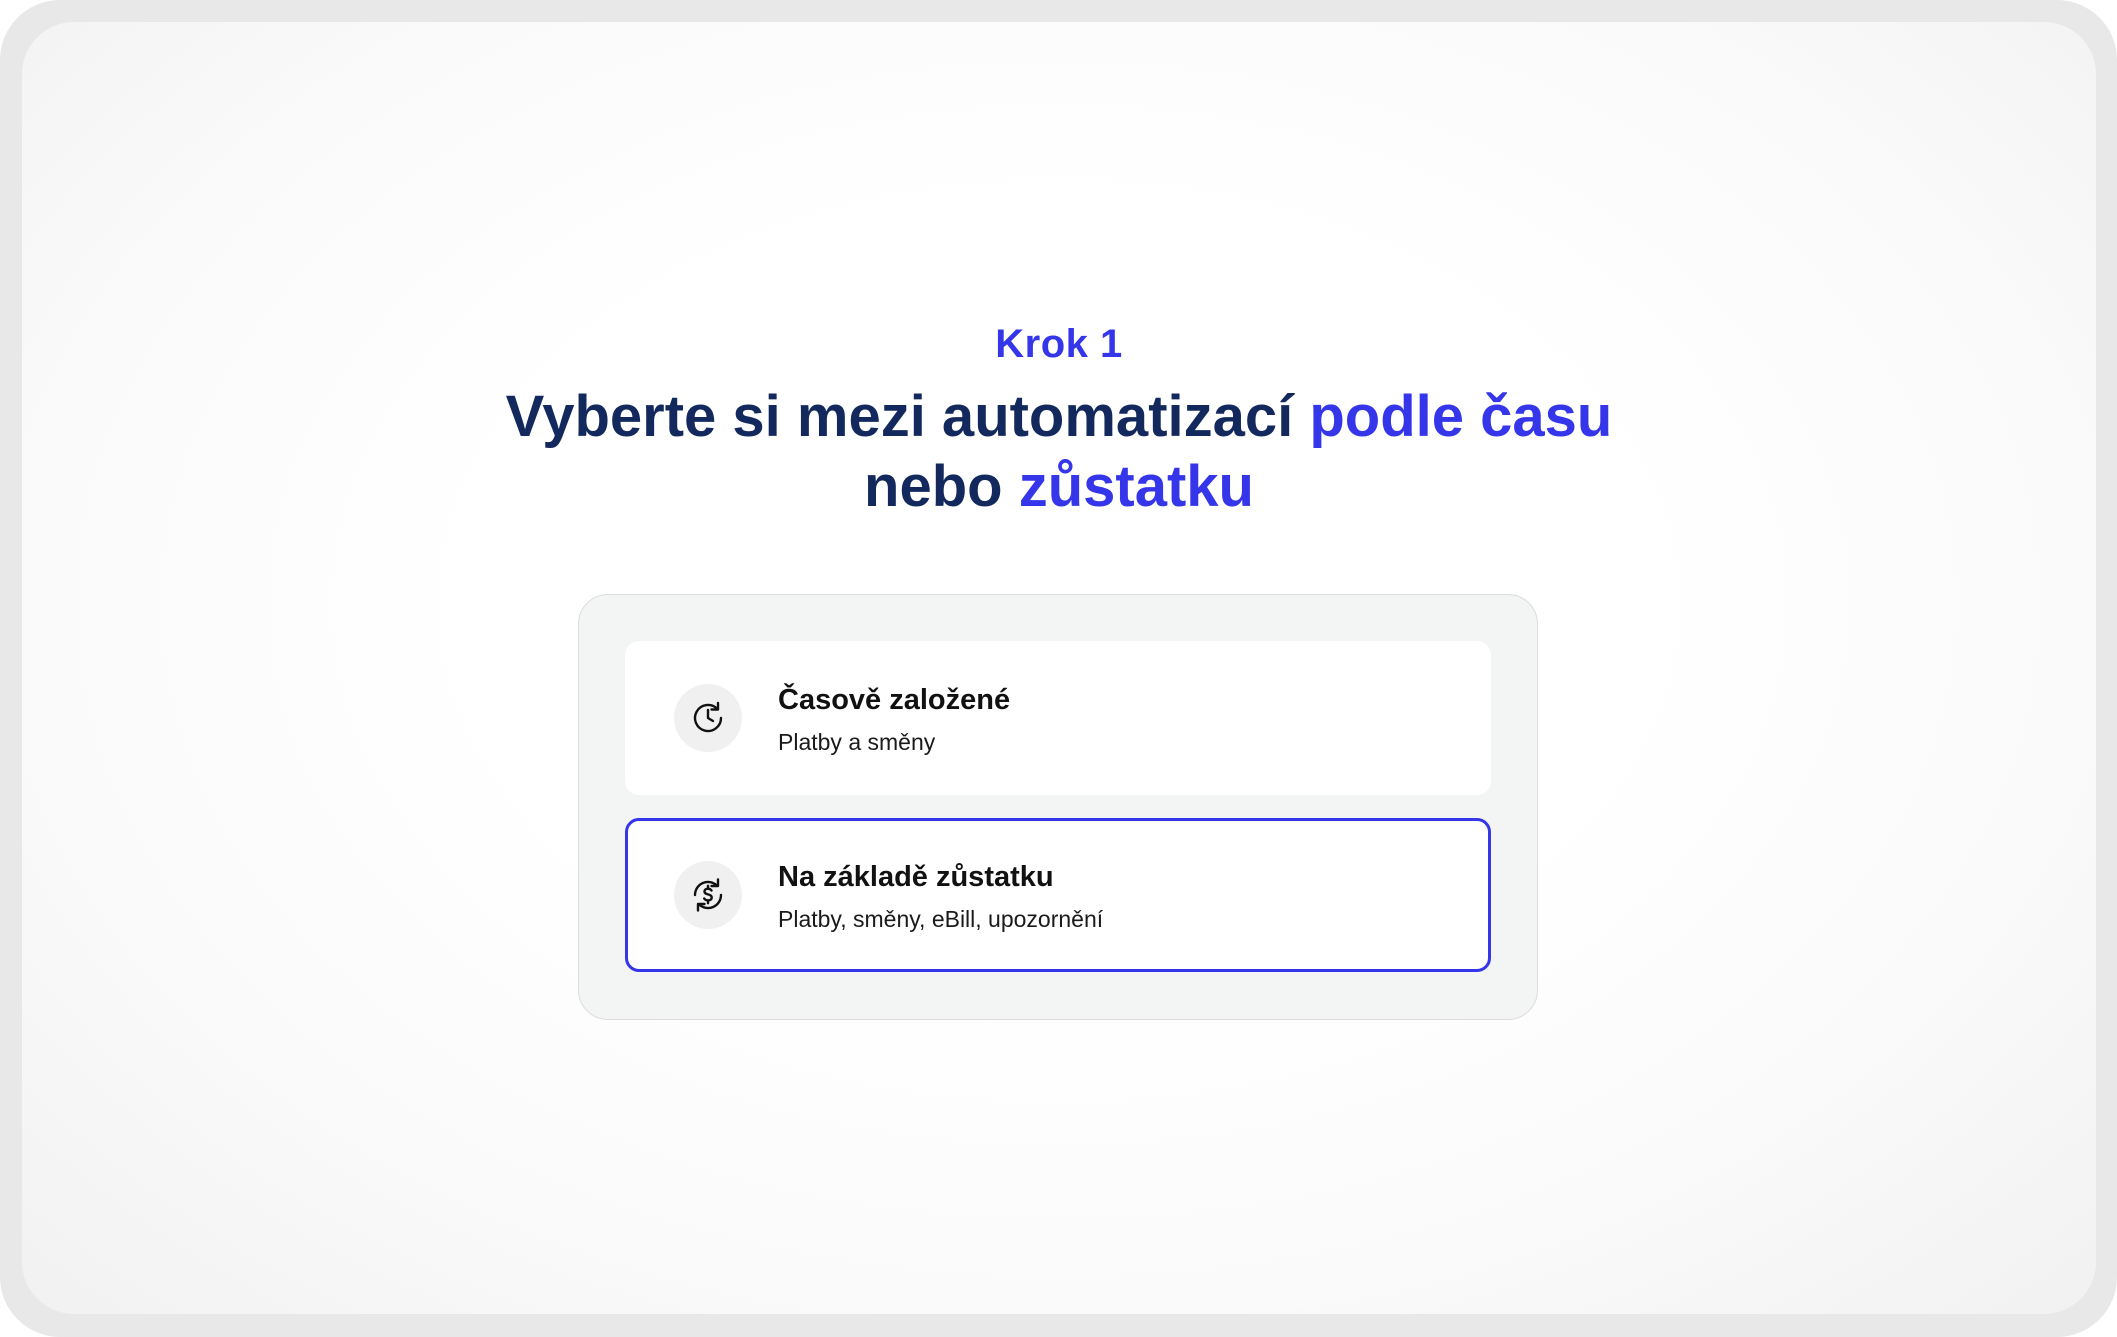  I want to click on title-text-part2: nebo, so click(941, 486).